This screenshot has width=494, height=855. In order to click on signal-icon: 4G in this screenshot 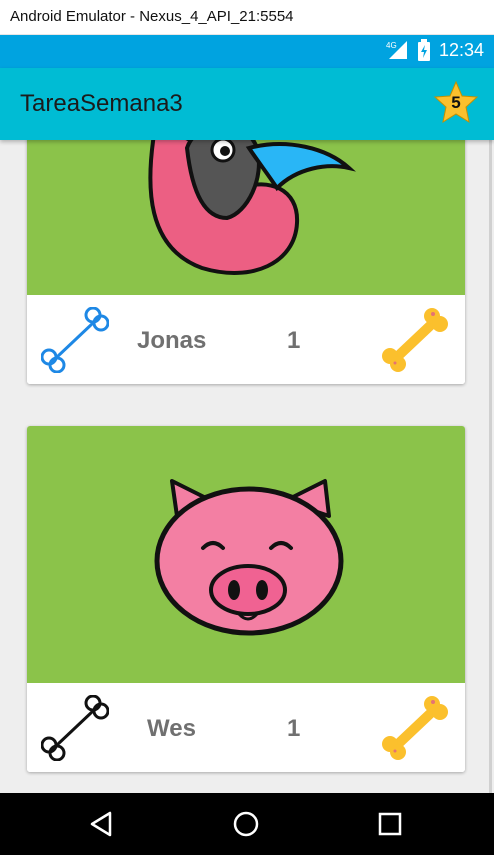, I will do `click(396, 50)`.